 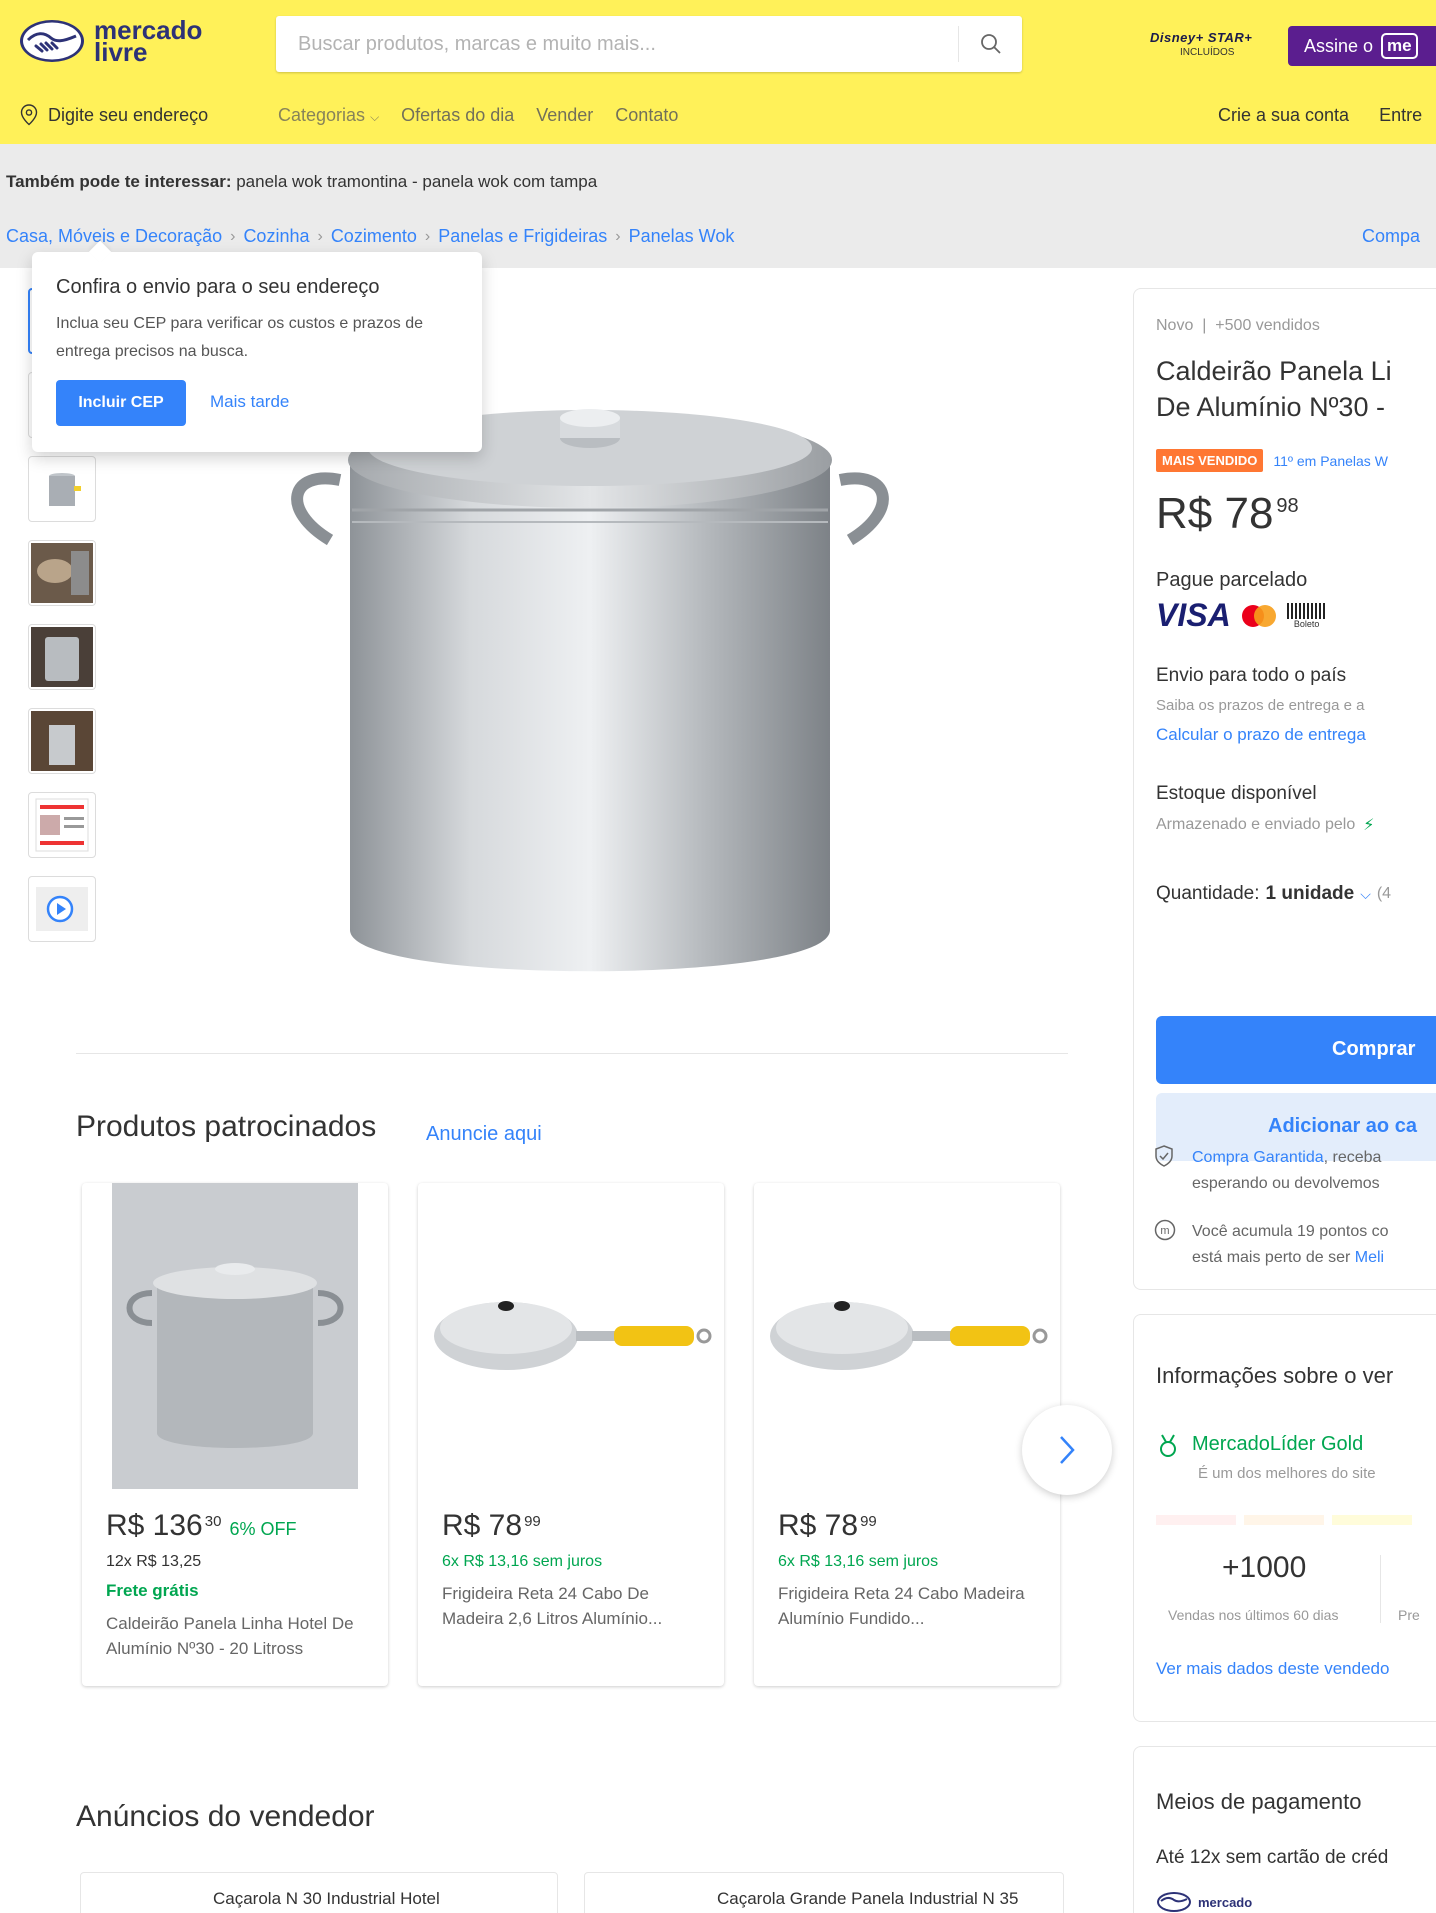 I want to click on card-installments: 12x R$ 13,25, so click(x=154, y=1561).